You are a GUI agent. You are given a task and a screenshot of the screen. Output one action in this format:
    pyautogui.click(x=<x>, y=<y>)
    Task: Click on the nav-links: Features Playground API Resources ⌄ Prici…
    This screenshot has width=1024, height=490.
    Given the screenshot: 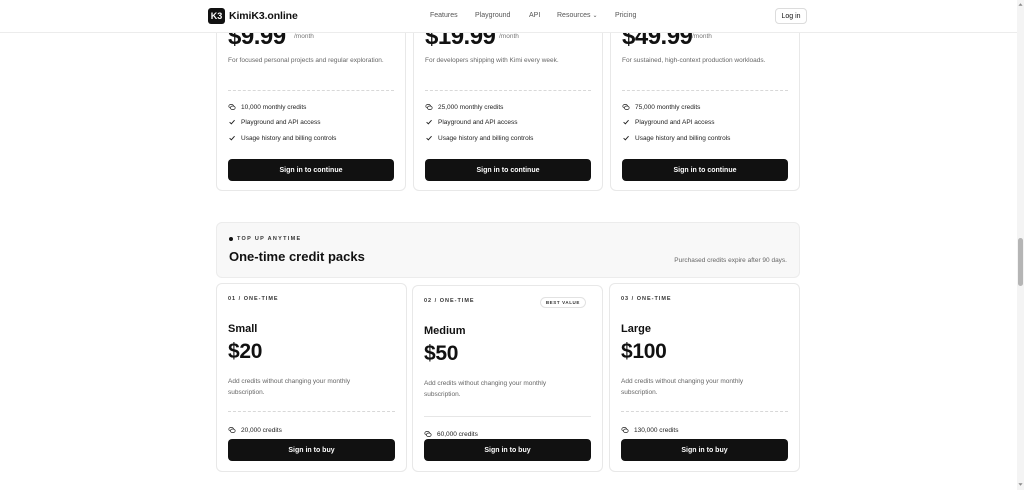 What is the action you would take?
    pyautogui.click(x=508, y=17)
    